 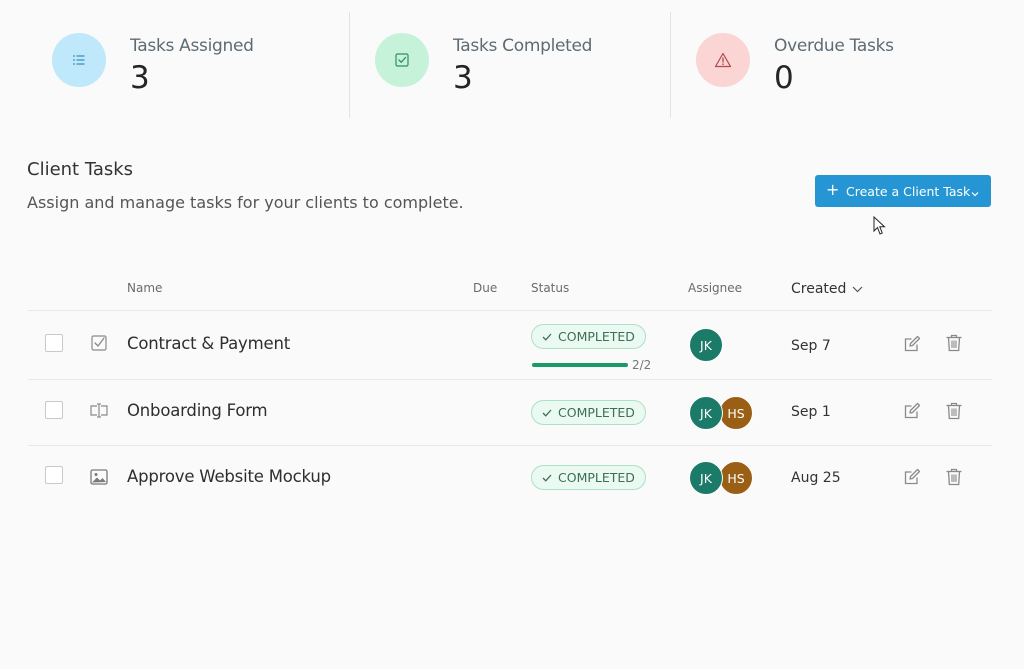 What do you see at coordinates (523, 46) in the screenshot?
I see `stat-label: Tasks Completed` at bounding box center [523, 46].